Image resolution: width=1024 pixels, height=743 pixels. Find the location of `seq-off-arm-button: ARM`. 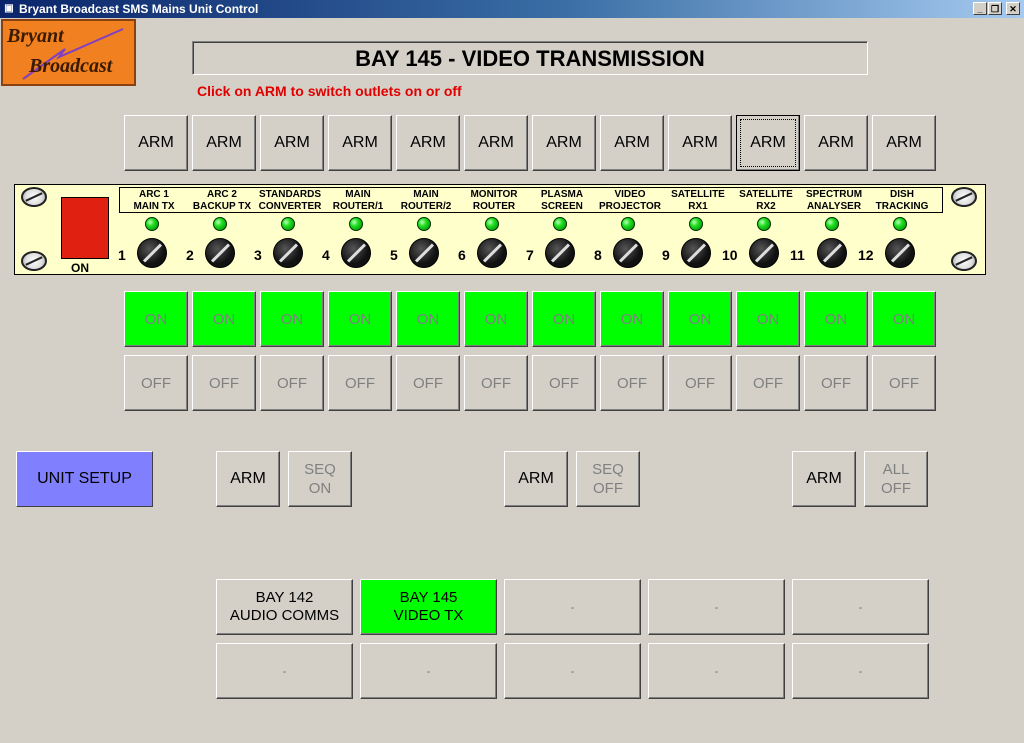

seq-off-arm-button: ARM is located at coordinates (536, 479).